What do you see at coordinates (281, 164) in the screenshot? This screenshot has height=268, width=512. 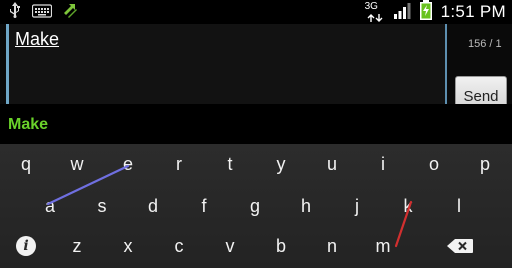 I see `key-y: y` at bounding box center [281, 164].